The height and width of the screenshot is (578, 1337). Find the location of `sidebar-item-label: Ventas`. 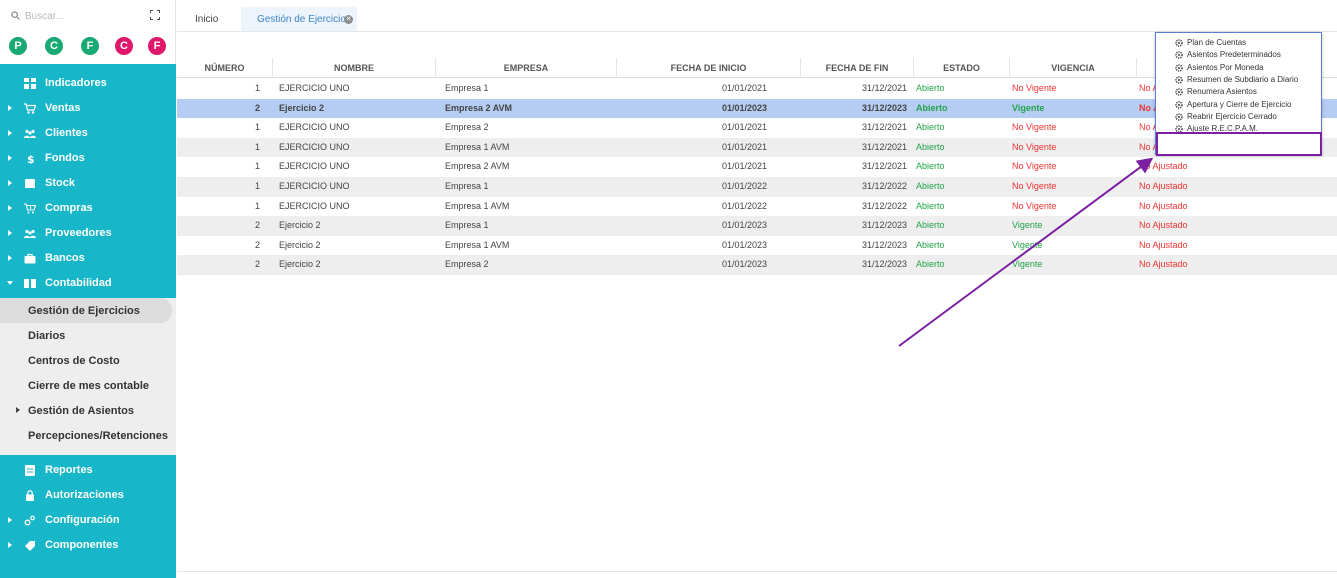

sidebar-item-label: Ventas is located at coordinates (63, 108).